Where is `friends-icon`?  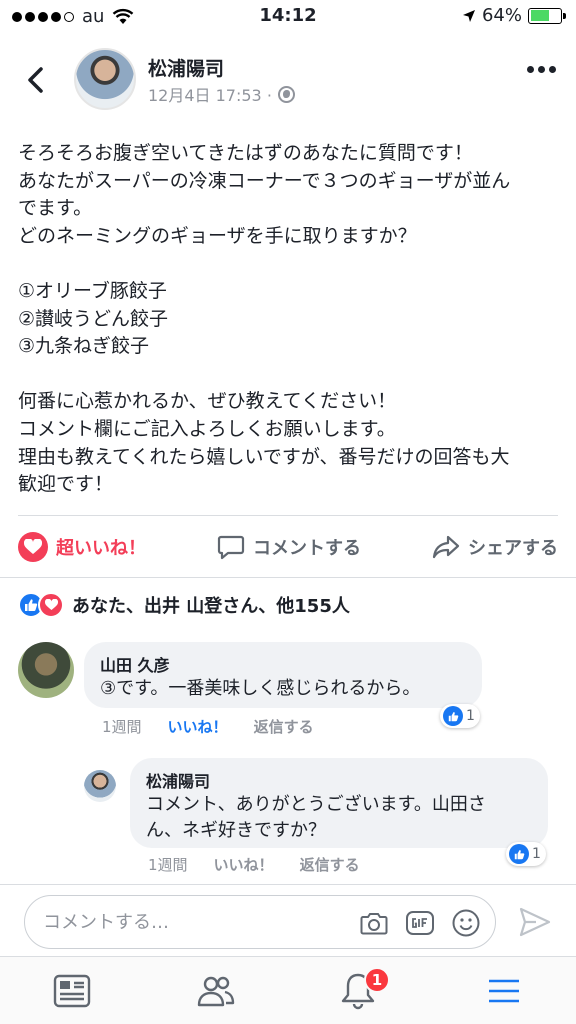 friends-icon is located at coordinates (216, 991).